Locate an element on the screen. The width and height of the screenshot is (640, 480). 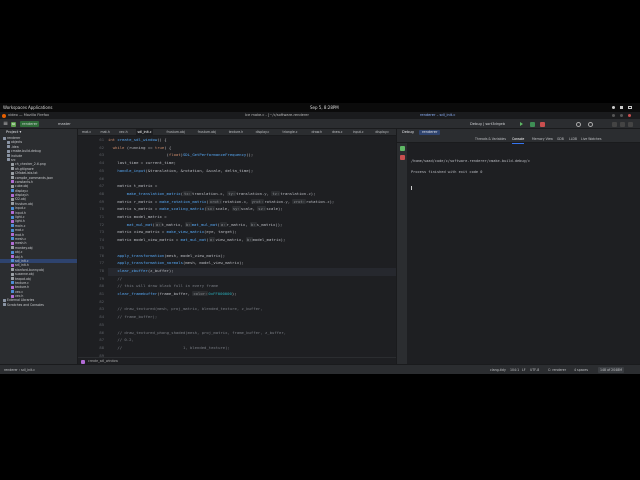
breadcrumb: create_sdl_window is located at coordinates (237, 360).